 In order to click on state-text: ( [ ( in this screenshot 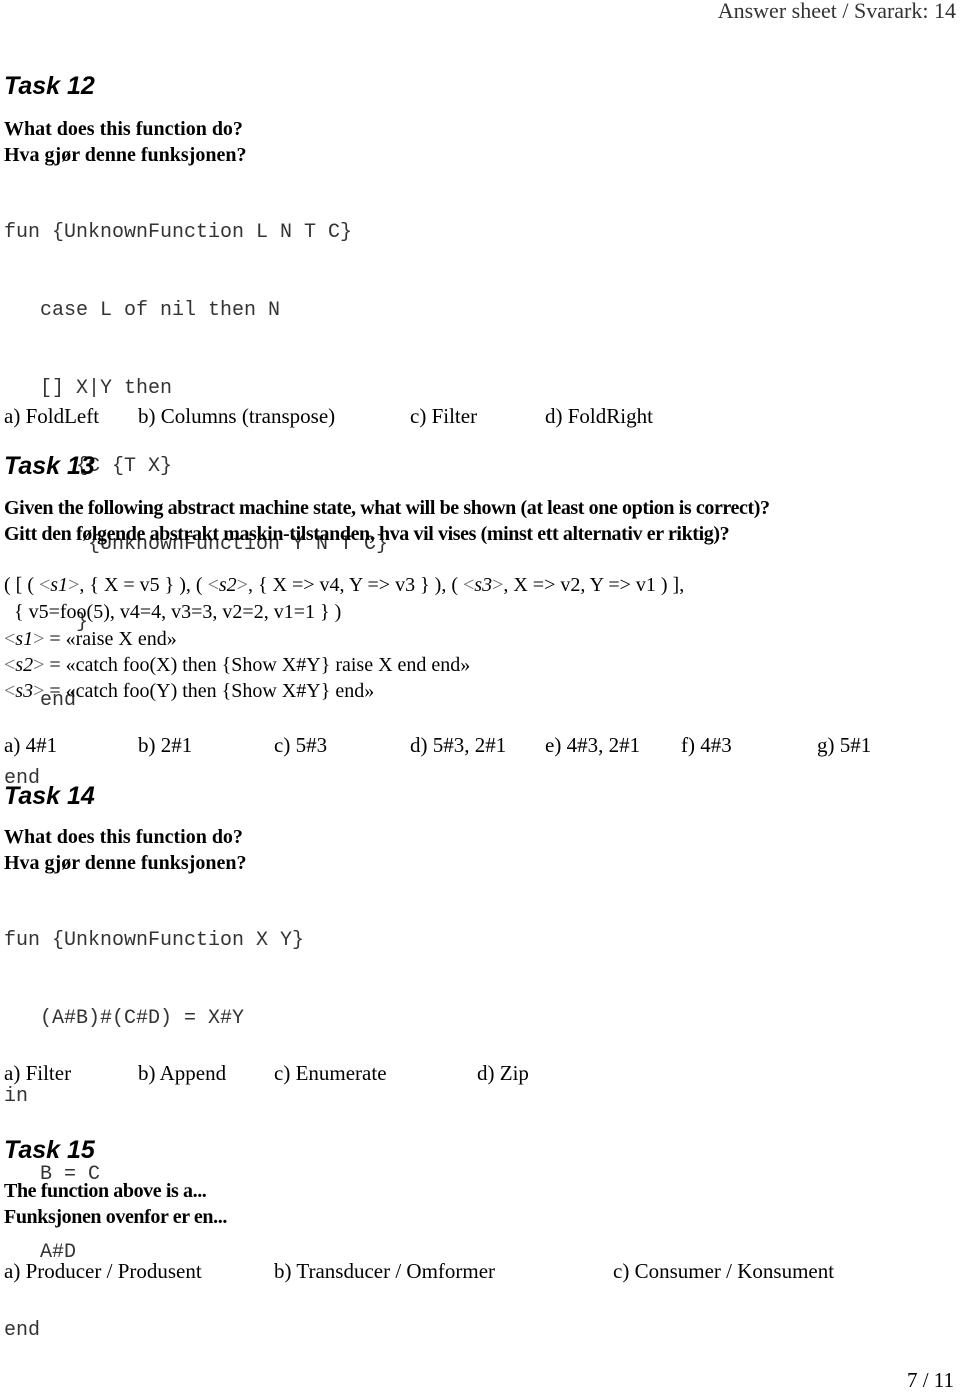, I will do `click(21, 585)`.